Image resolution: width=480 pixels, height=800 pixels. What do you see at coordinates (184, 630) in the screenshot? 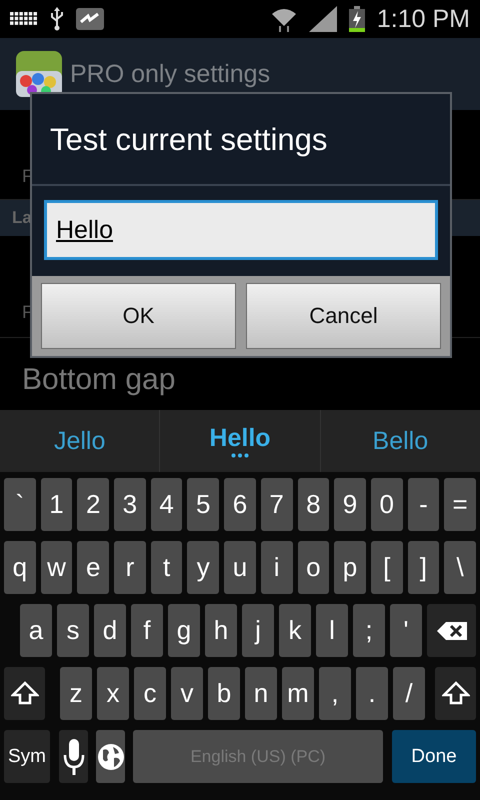
I see `key: g` at bounding box center [184, 630].